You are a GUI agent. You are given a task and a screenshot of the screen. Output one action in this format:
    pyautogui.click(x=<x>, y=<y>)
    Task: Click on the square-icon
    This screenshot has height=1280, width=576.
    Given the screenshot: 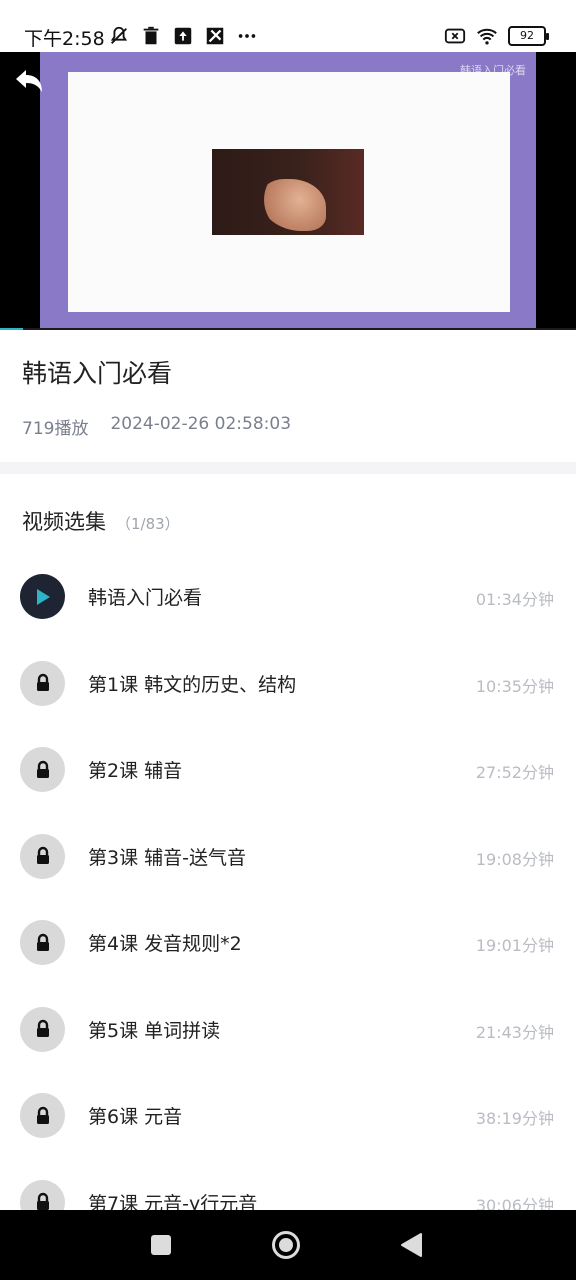 What is the action you would take?
    pyautogui.click(x=161, y=1245)
    